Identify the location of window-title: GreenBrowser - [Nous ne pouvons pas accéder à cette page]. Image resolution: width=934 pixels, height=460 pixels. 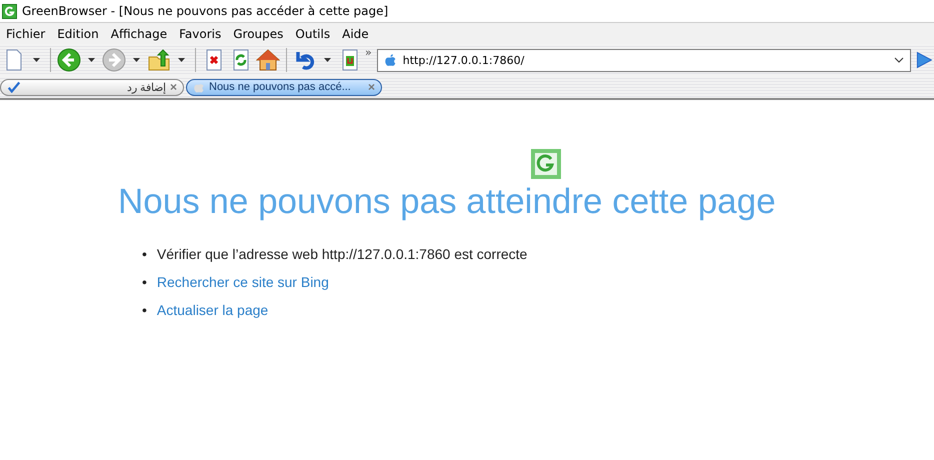
(205, 11).